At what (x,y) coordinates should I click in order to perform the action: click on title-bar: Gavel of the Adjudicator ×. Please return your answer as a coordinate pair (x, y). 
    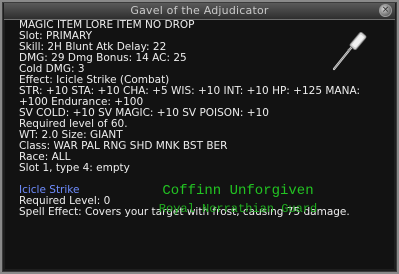
    Looking at the image, I should click on (199, 11).